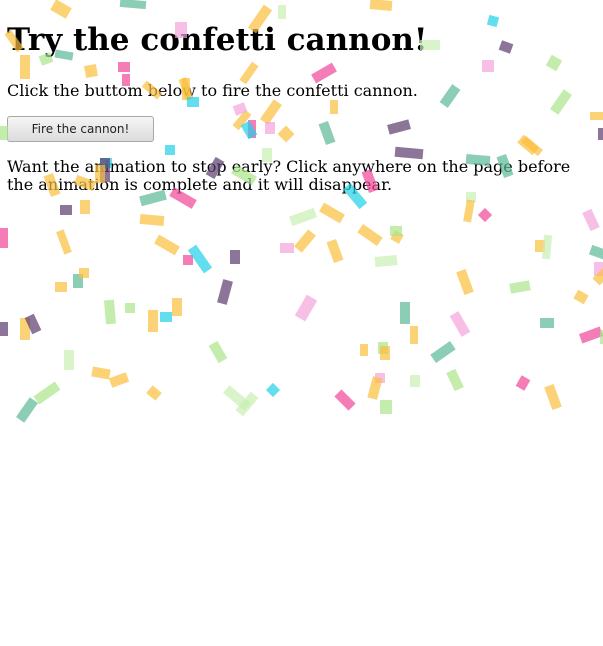 This screenshot has width=603, height=646. Describe the element at coordinates (80, 129) in the screenshot. I see `fire-cannon-button: Fire the cannon!` at that location.